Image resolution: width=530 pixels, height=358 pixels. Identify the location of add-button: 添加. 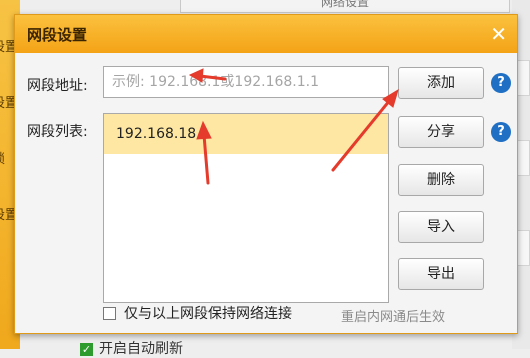
(441, 83).